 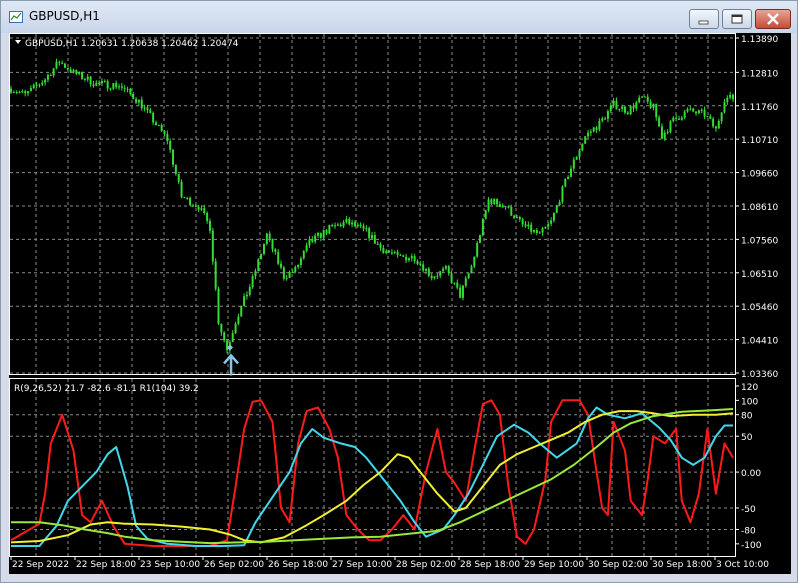 I want to click on maximize-button, so click(x=737, y=19).